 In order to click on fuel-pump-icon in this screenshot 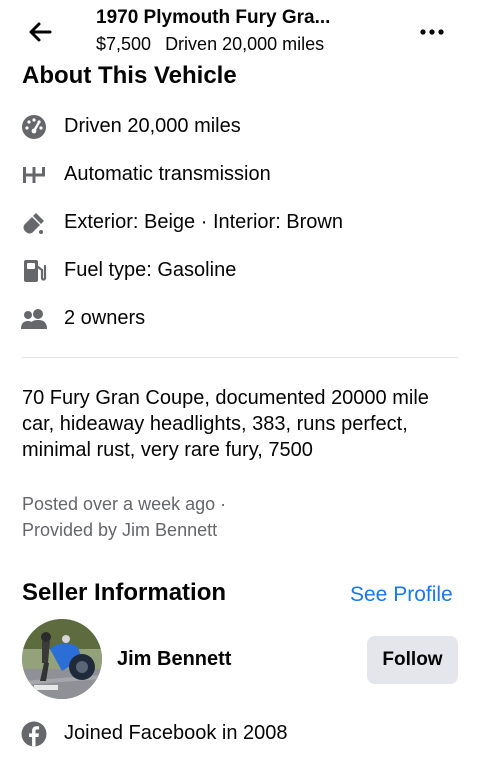, I will do `click(34, 271)`.